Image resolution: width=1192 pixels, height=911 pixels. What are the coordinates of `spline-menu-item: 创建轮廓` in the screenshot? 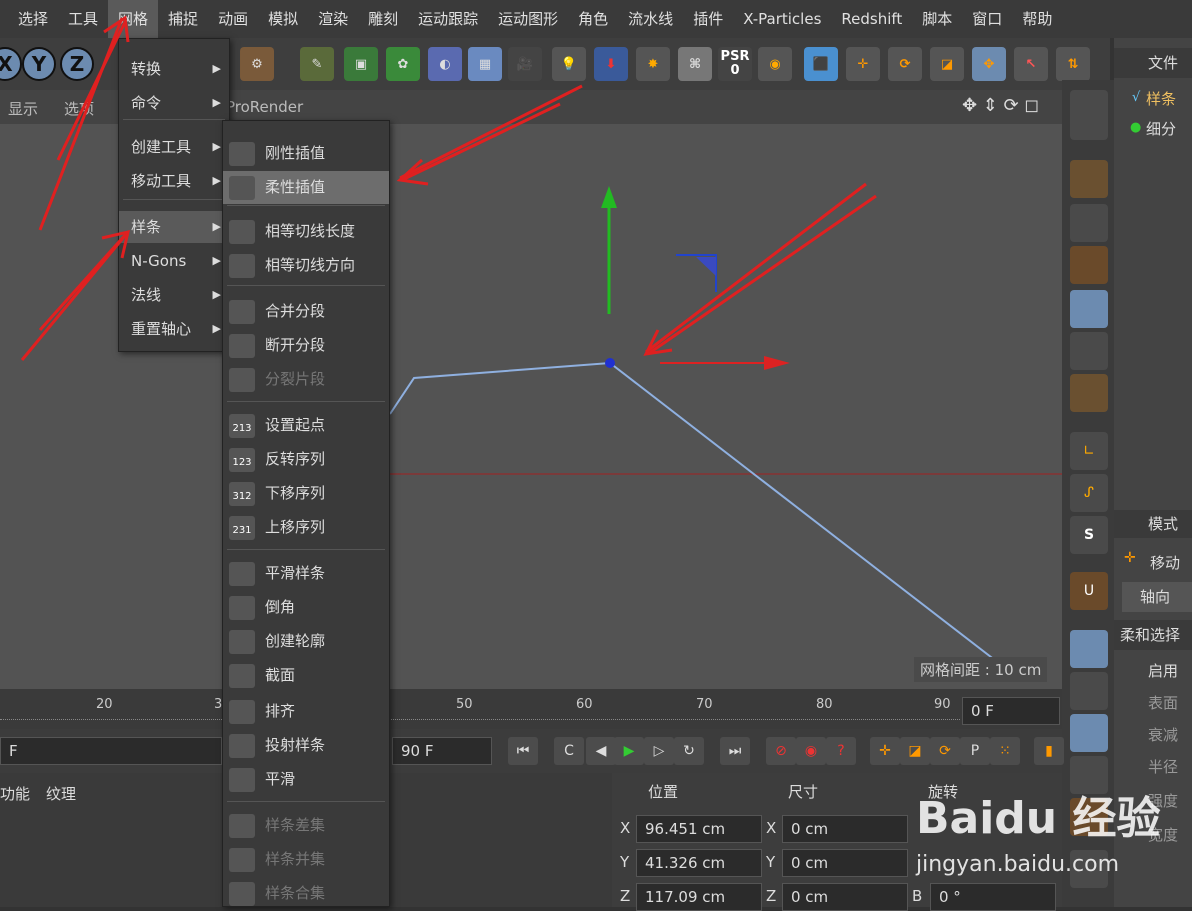 It's located at (306, 641).